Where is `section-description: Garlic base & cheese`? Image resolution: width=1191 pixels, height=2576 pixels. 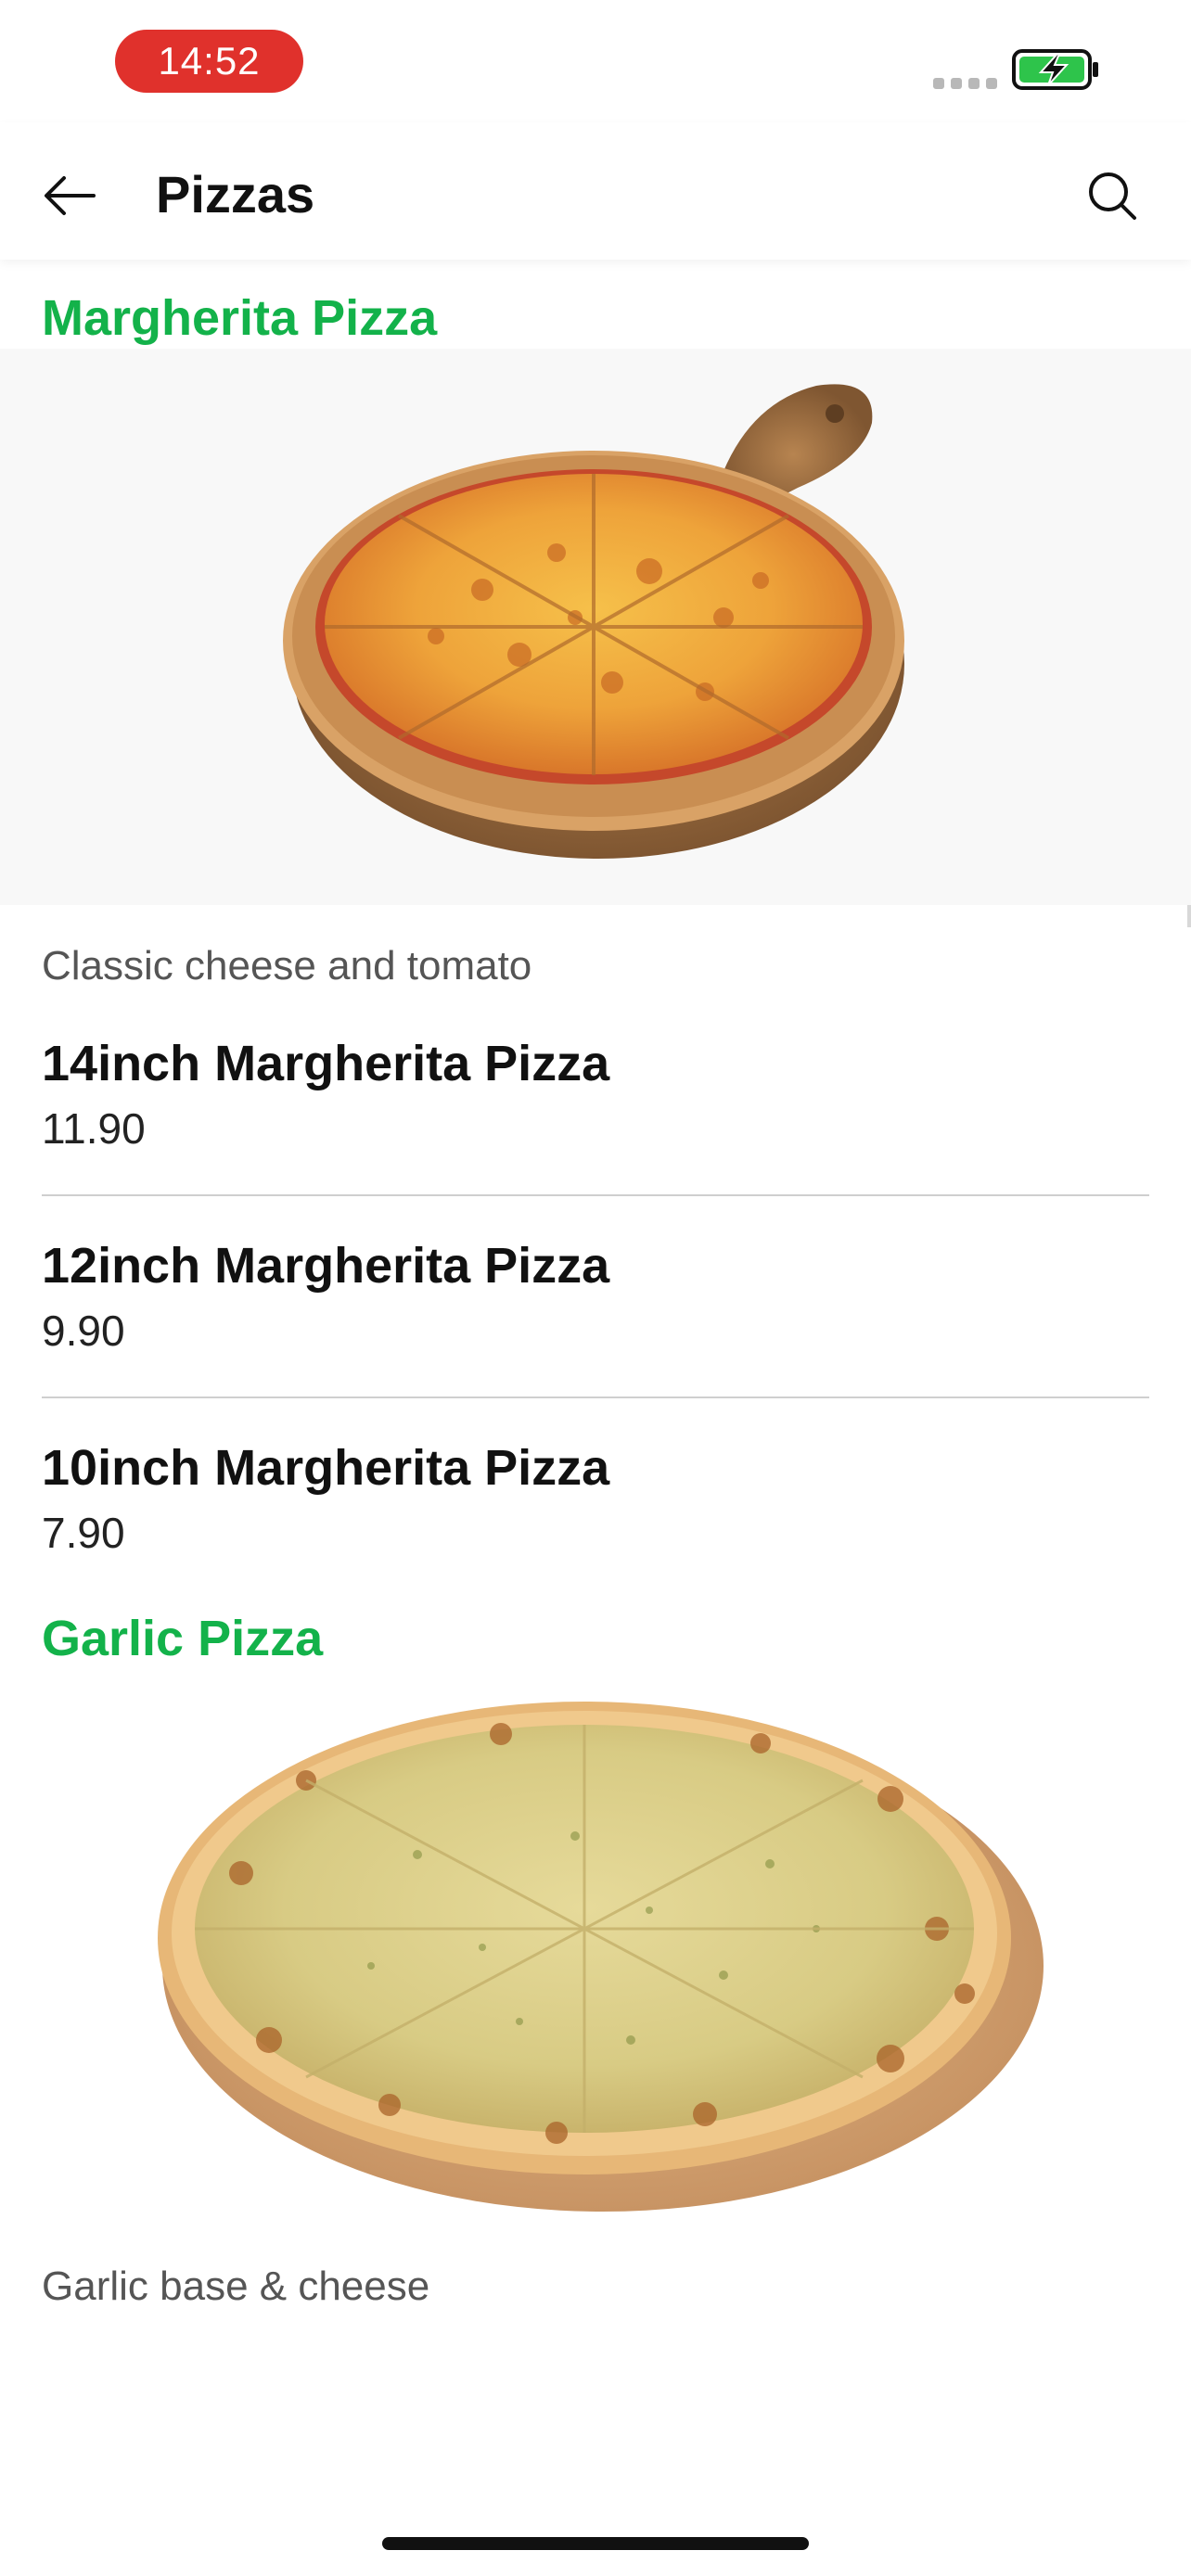
section-description: Garlic base & cheese is located at coordinates (236, 2286).